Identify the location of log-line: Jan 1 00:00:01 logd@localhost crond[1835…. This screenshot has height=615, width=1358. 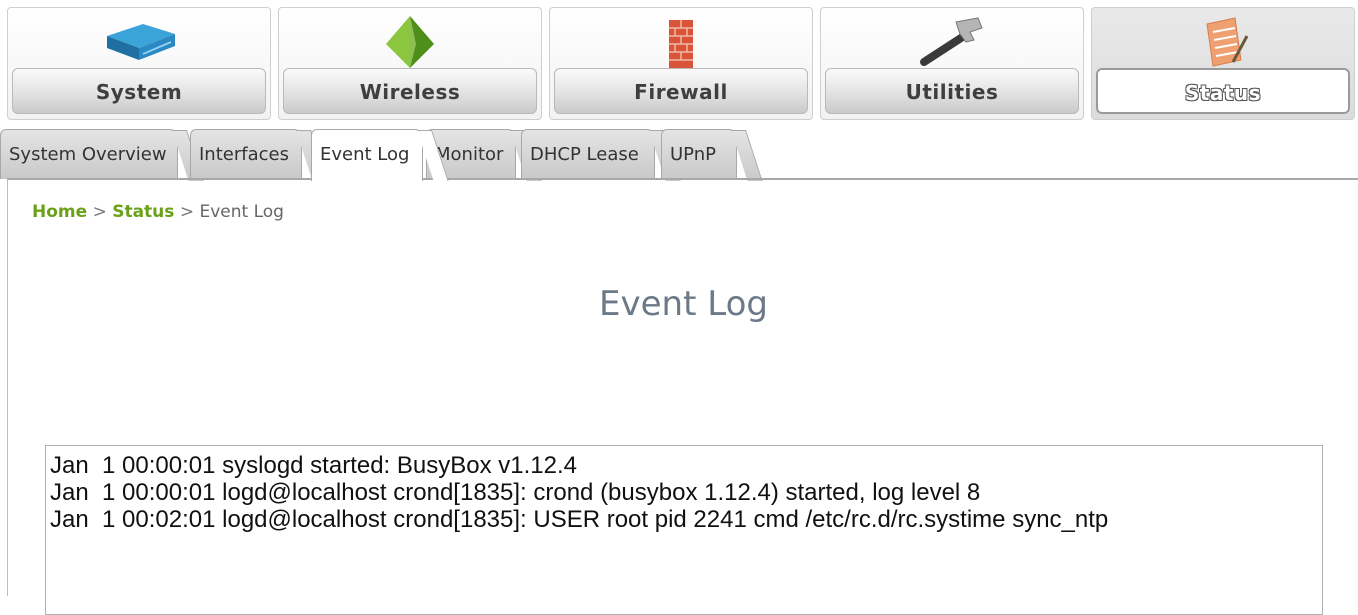
(515, 492).